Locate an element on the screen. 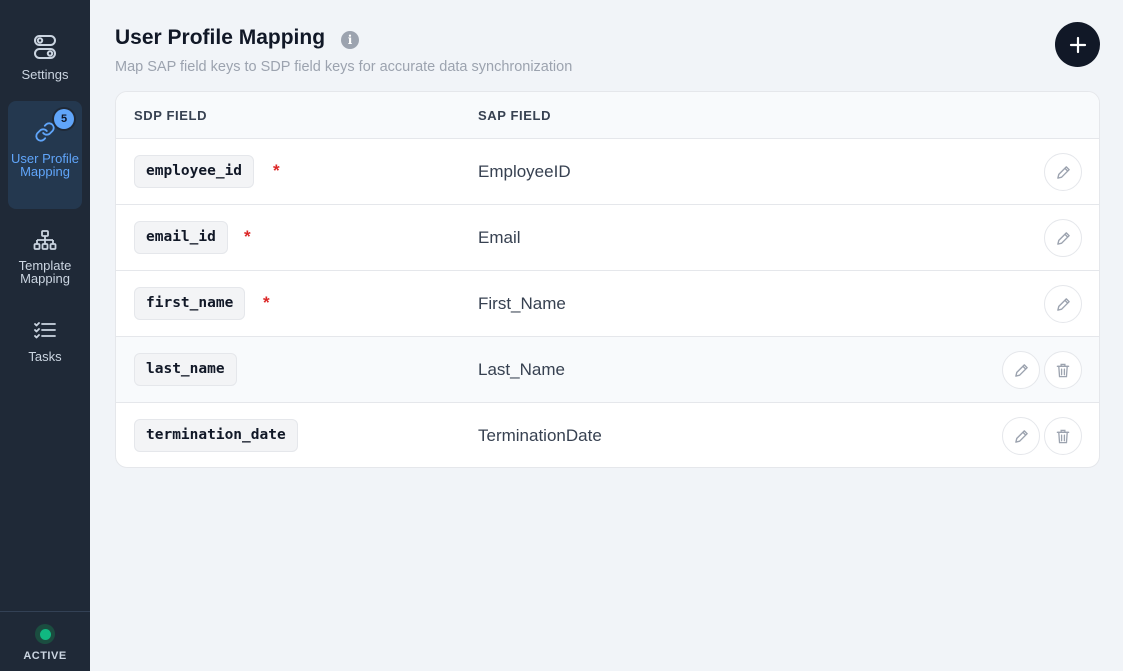  sidebar-item-settings: Settings is located at coordinates (45, 64).